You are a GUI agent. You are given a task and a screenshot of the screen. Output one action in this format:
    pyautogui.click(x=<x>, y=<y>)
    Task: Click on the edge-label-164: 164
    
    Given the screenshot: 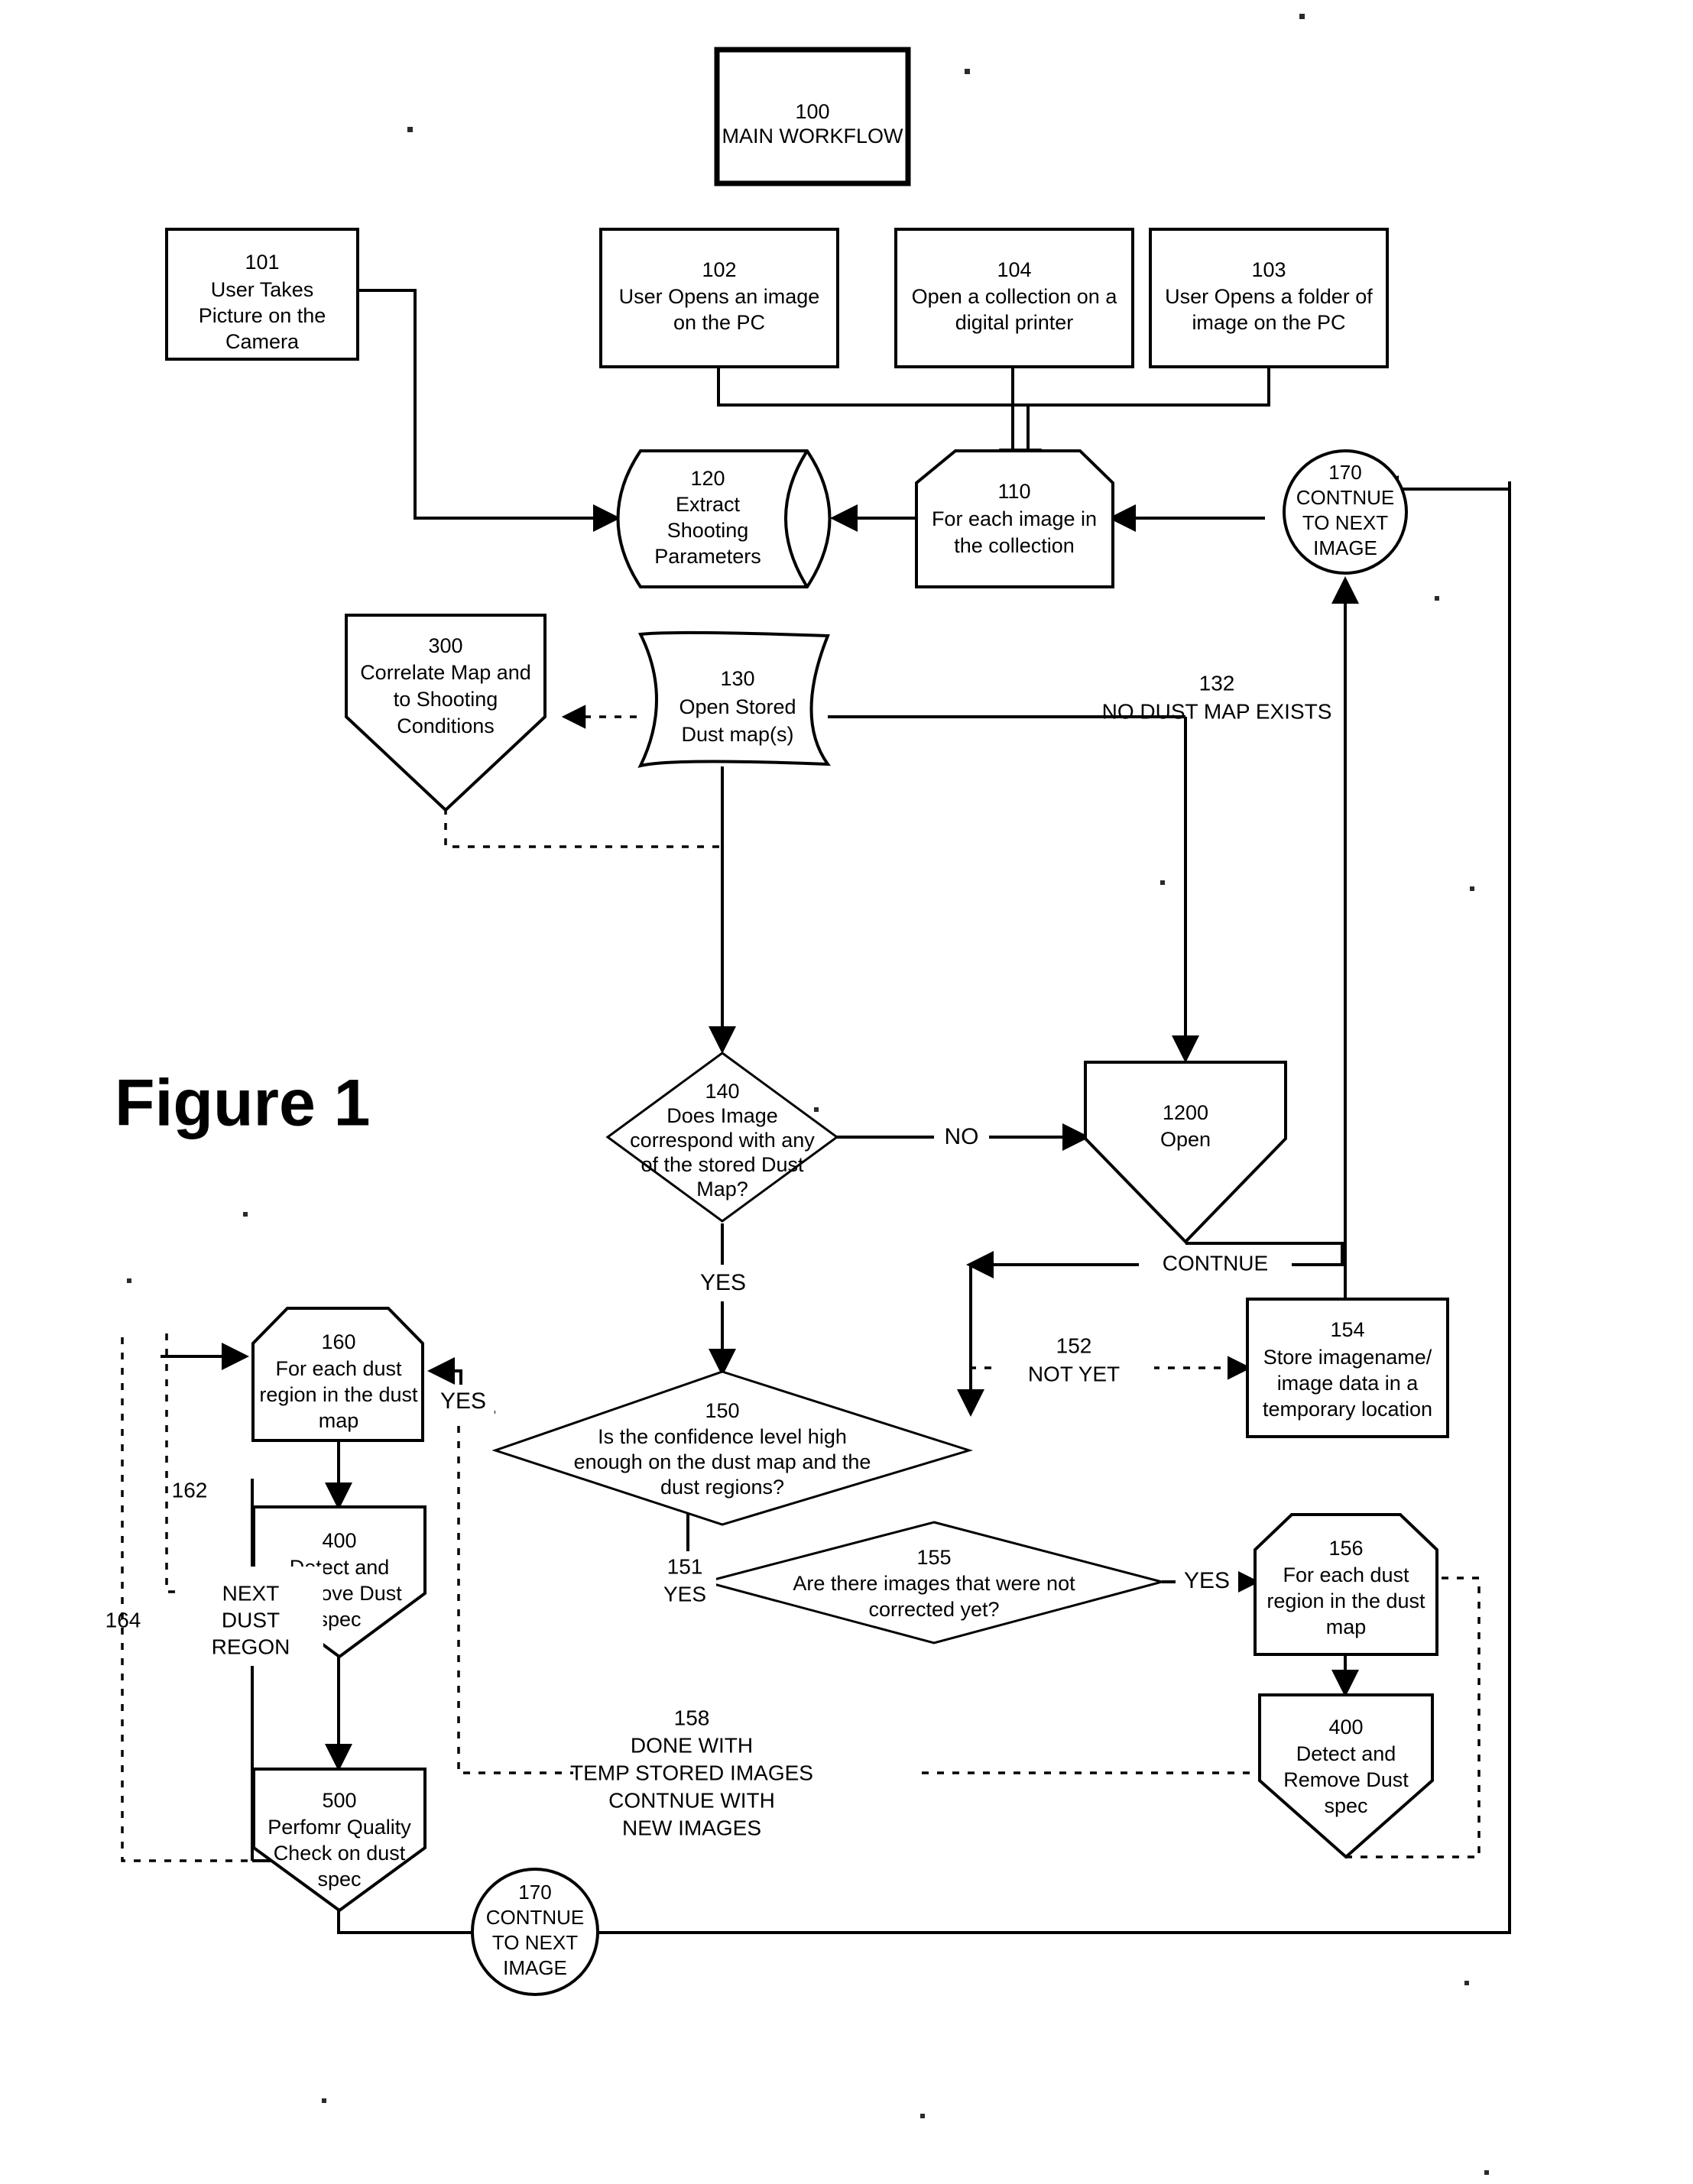 What is the action you would take?
    pyautogui.click(x=123, y=1620)
    